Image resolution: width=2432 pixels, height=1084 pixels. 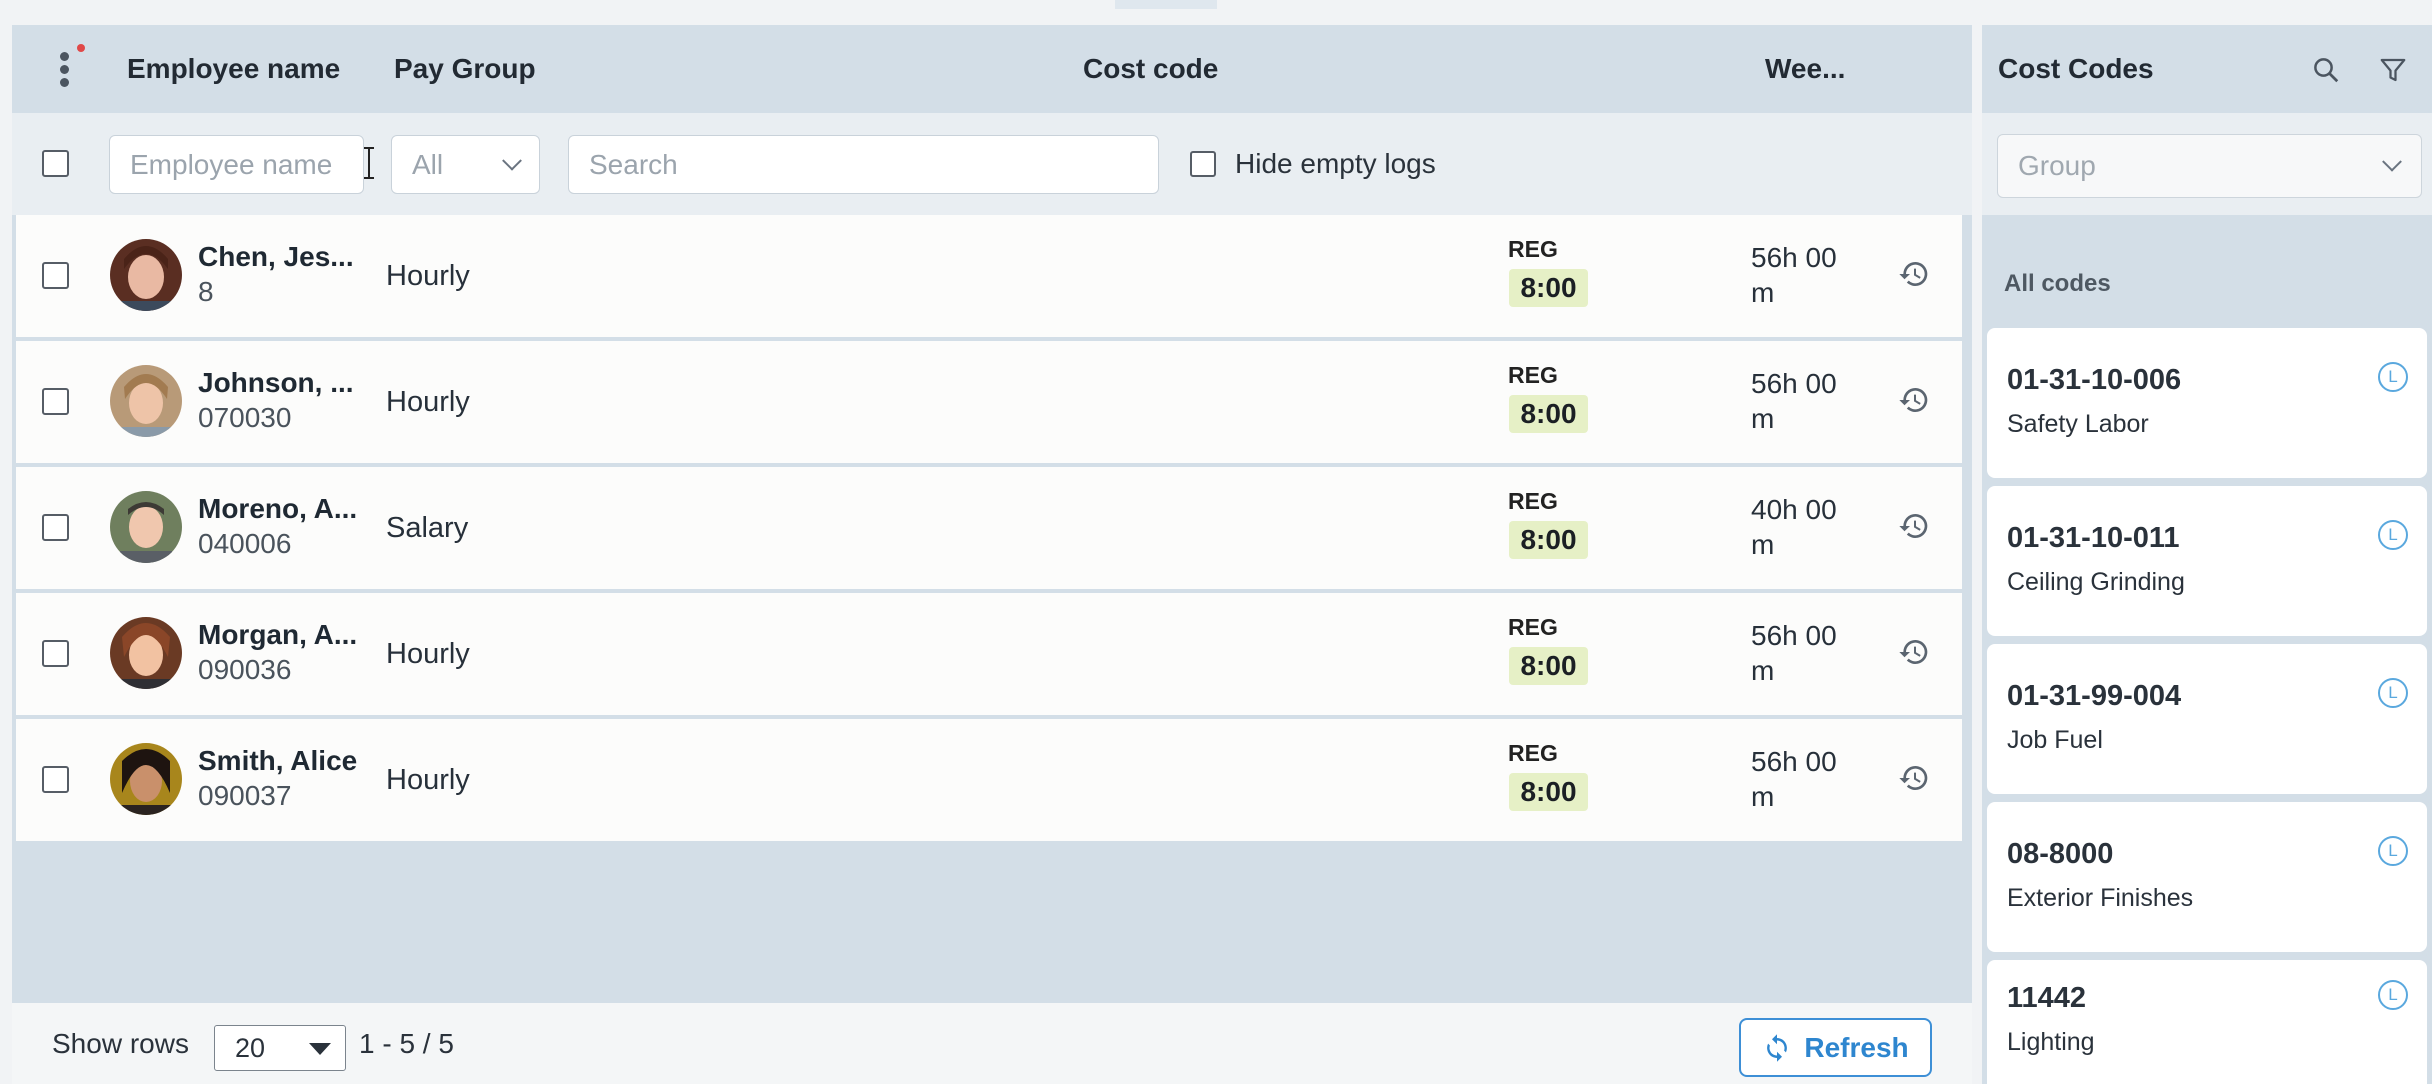 What do you see at coordinates (320, 1049) in the screenshot?
I see `caret-down-icon` at bounding box center [320, 1049].